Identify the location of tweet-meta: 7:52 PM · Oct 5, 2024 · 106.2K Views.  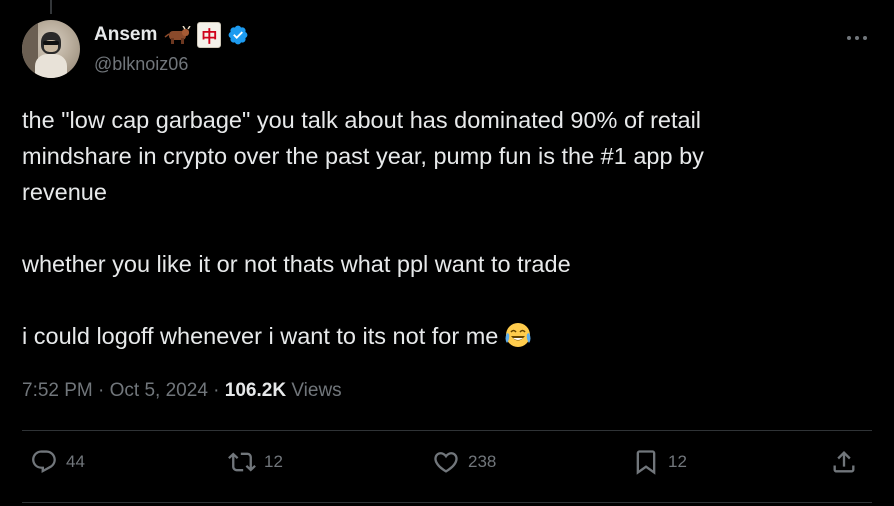
(182, 391).